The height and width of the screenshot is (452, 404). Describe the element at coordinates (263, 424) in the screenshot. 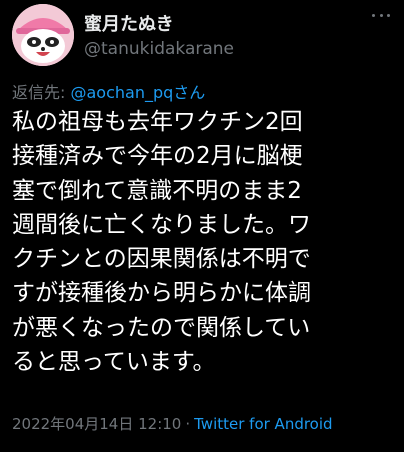

I see `source-label: Twitter for Android` at that location.